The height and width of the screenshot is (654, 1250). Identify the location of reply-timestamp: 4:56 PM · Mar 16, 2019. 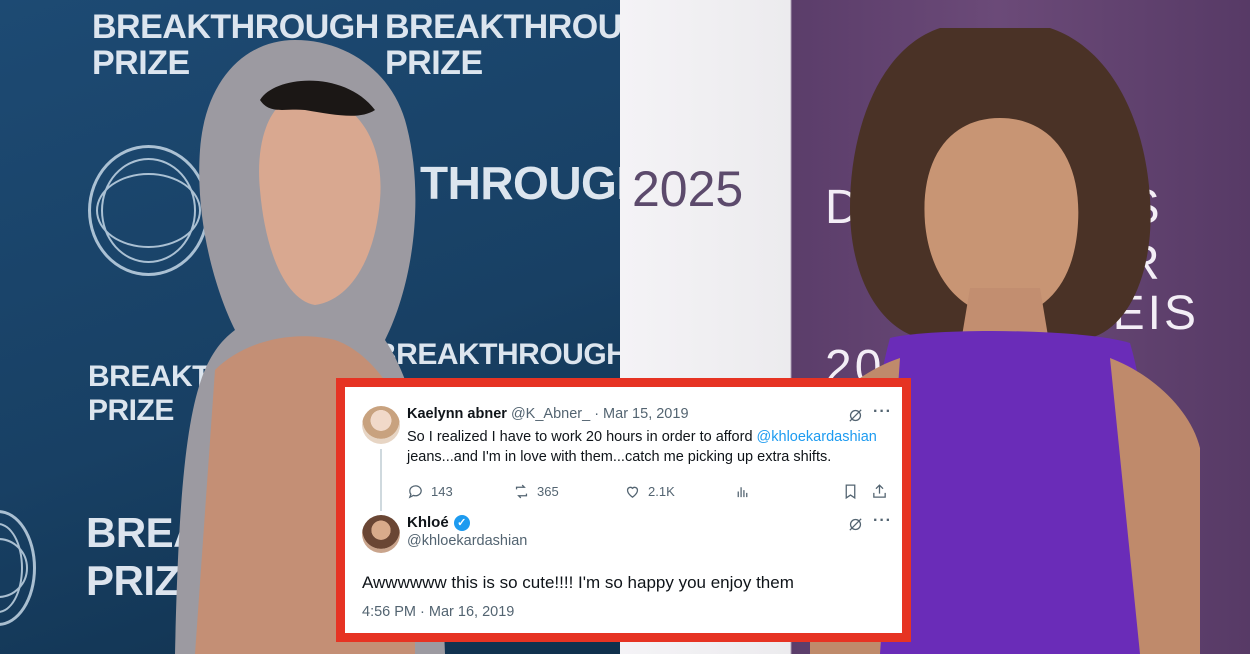
(438, 612).